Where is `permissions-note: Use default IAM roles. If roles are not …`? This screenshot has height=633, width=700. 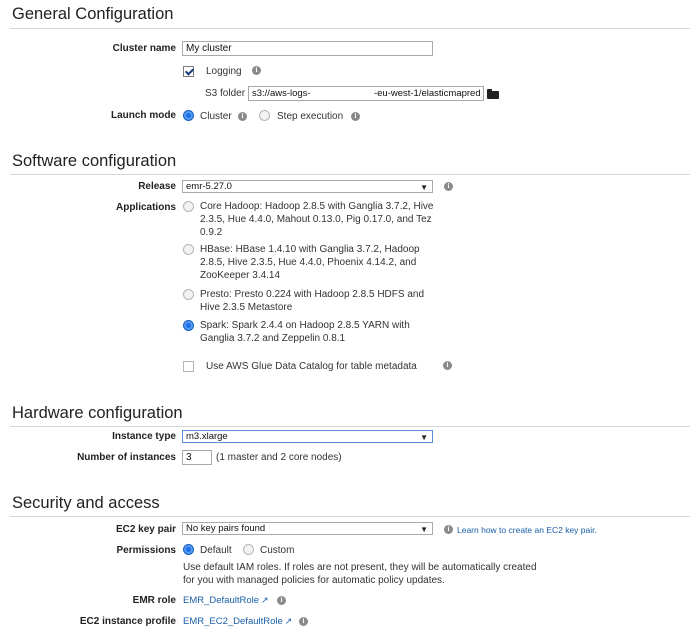
permissions-note: Use default IAM roles. If roles are not … is located at coordinates (360, 574).